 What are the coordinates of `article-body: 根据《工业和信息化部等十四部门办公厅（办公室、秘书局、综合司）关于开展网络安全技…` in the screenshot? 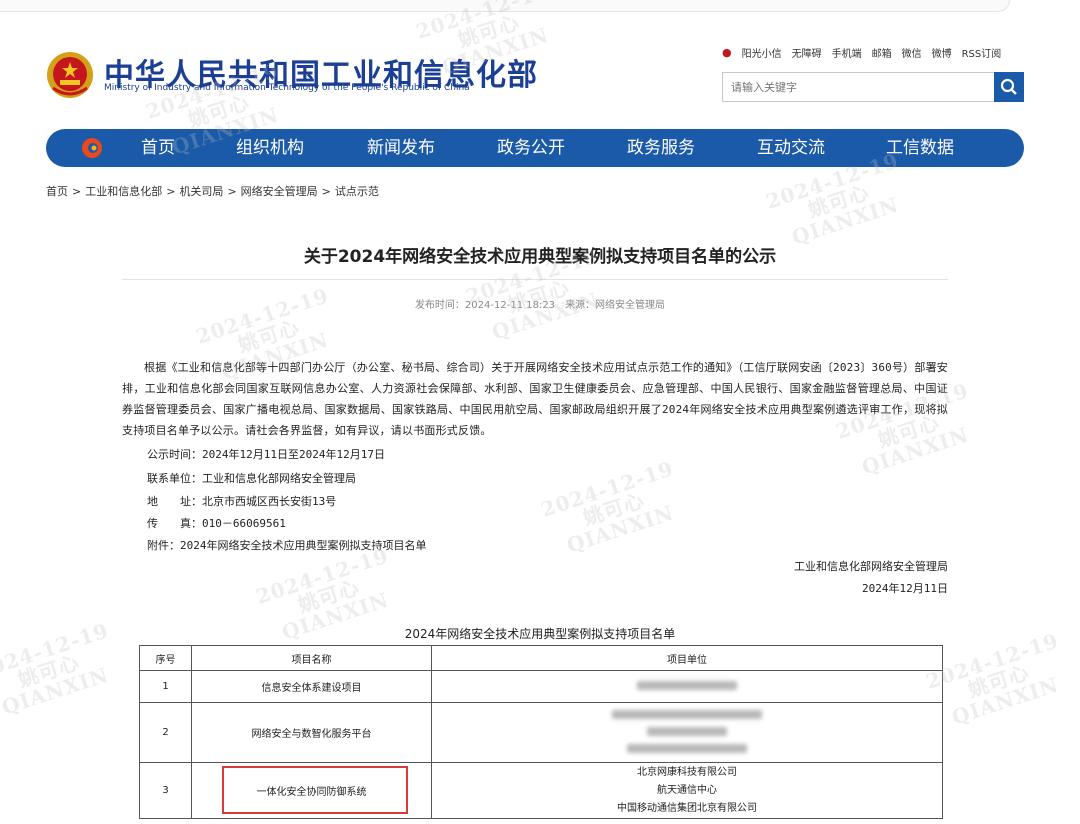 It's located at (535, 399).